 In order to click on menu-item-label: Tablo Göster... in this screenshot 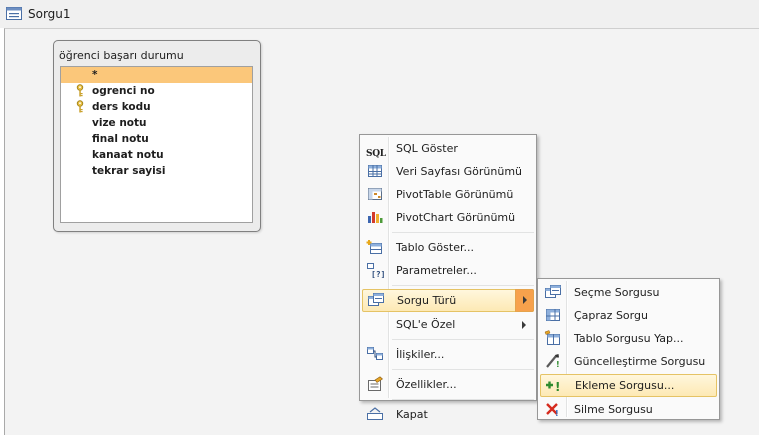, I will do `click(435, 247)`.